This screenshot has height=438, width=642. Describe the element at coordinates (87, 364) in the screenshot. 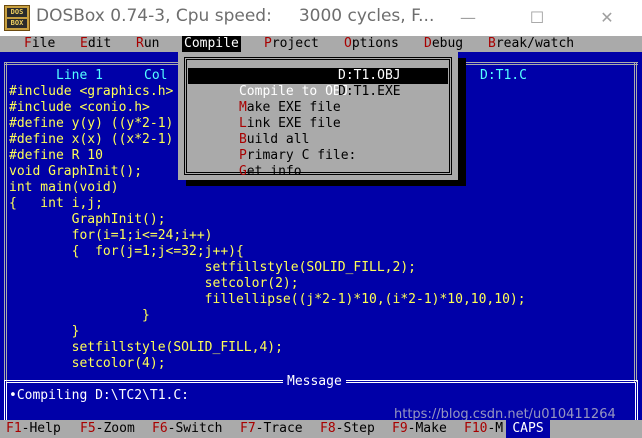

I see `code-line: setcolor(4);` at that location.